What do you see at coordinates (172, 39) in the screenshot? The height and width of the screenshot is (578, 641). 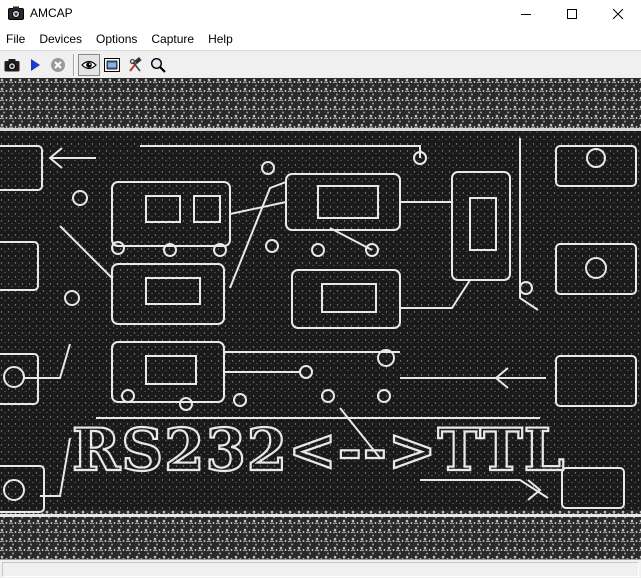 I see `menu-capture: Capture` at bounding box center [172, 39].